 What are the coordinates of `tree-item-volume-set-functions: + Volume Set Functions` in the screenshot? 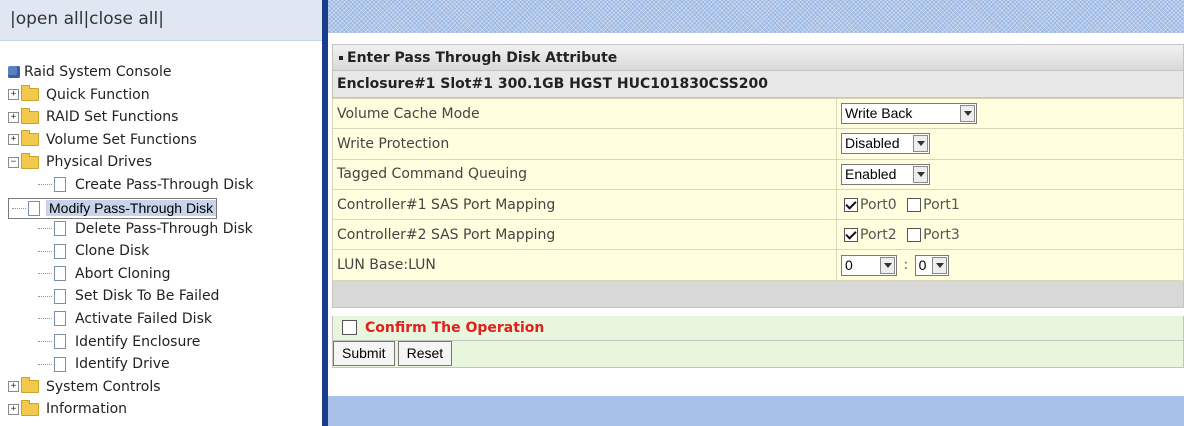 It's located at (132, 141).